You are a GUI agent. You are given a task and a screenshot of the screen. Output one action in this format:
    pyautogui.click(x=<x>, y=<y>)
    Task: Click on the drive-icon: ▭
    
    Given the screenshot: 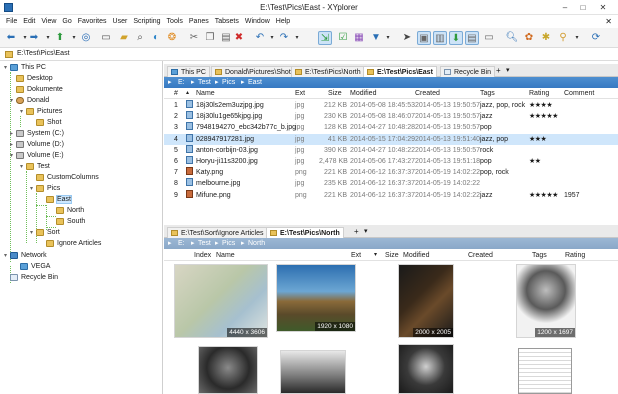 What is the action you would take?
    pyautogui.click(x=106, y=38)
    